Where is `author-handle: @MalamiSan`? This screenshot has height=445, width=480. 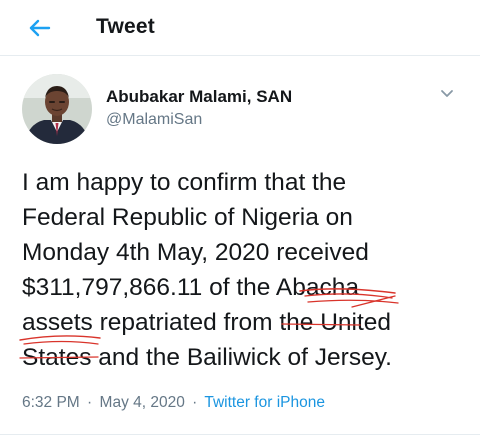
author-handle: @MalamiSan is located at coordinates (154, 120).